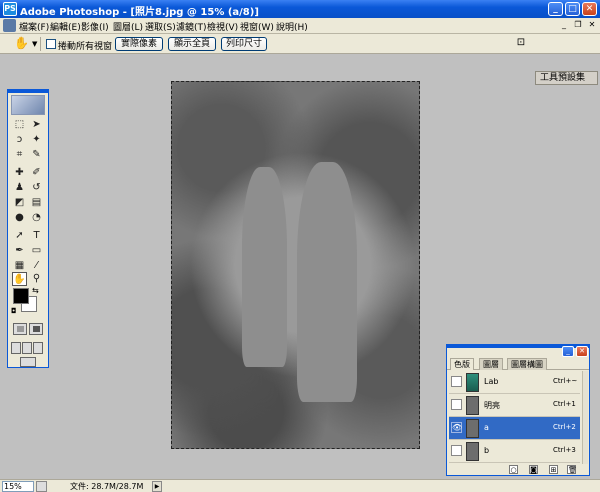  Describe the element at coordinates (34, 26) in the screenshot. I see `menu-file: 檔案(F)` at that location.